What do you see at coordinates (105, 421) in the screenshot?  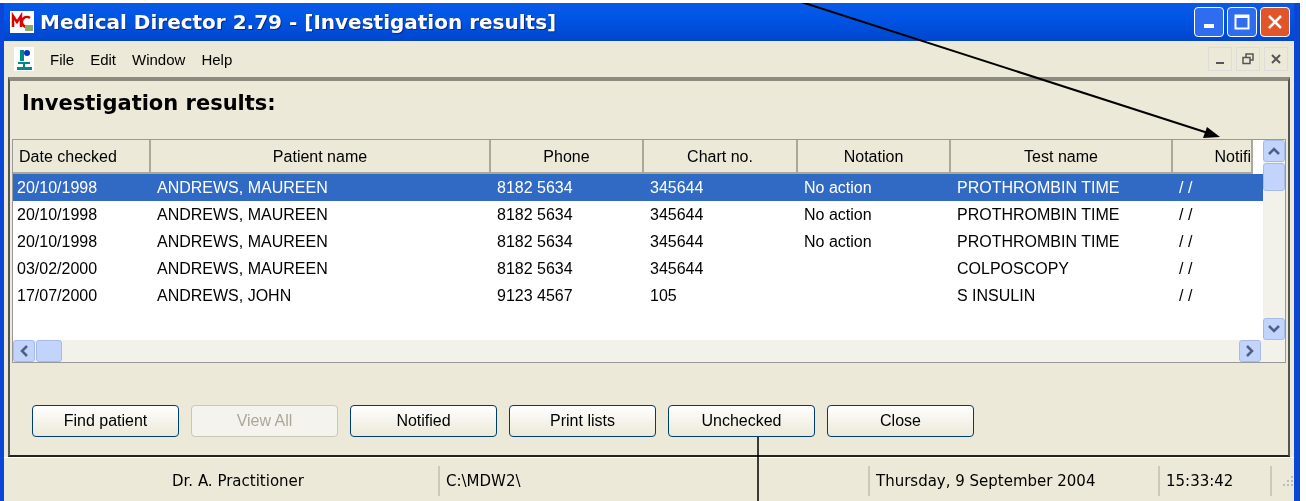 I see `action-button: Find patient` at bounding box center [105, 421].